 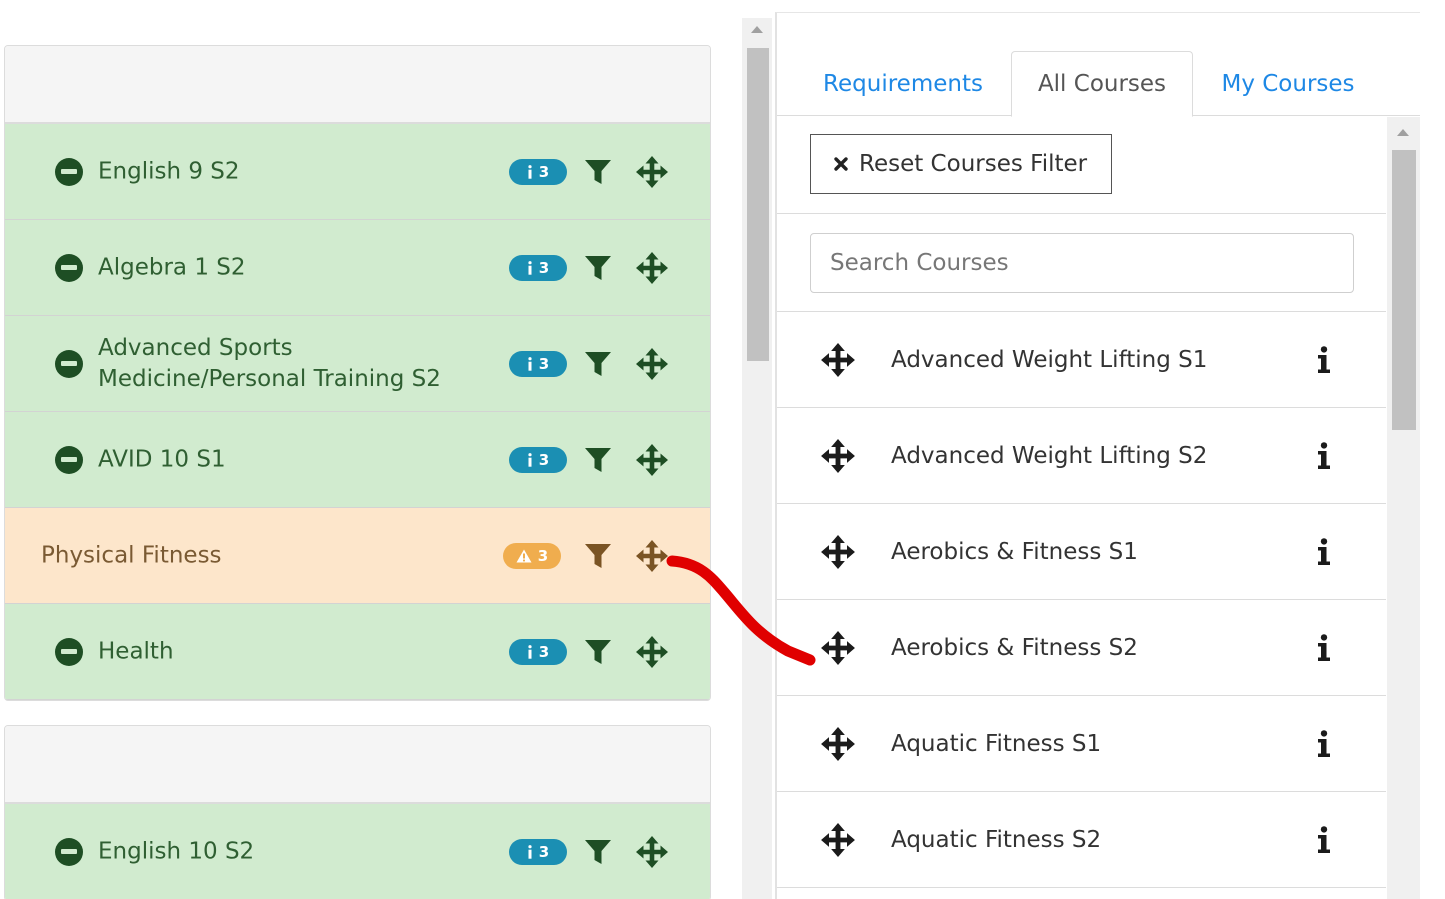 What do you see at coordinates (1081, 840) in the screenshot?
I see `course-list-item: Aquatic Fitness S2` at bounding box center [1081, 840].